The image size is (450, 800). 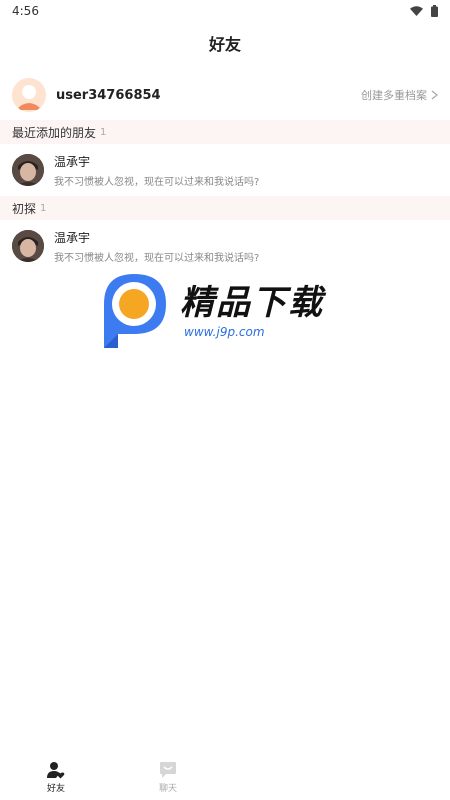 What do you see at coordinates (168, 769) in the screenshot?
I see `chat-icon` at bounding box center [168, 769].